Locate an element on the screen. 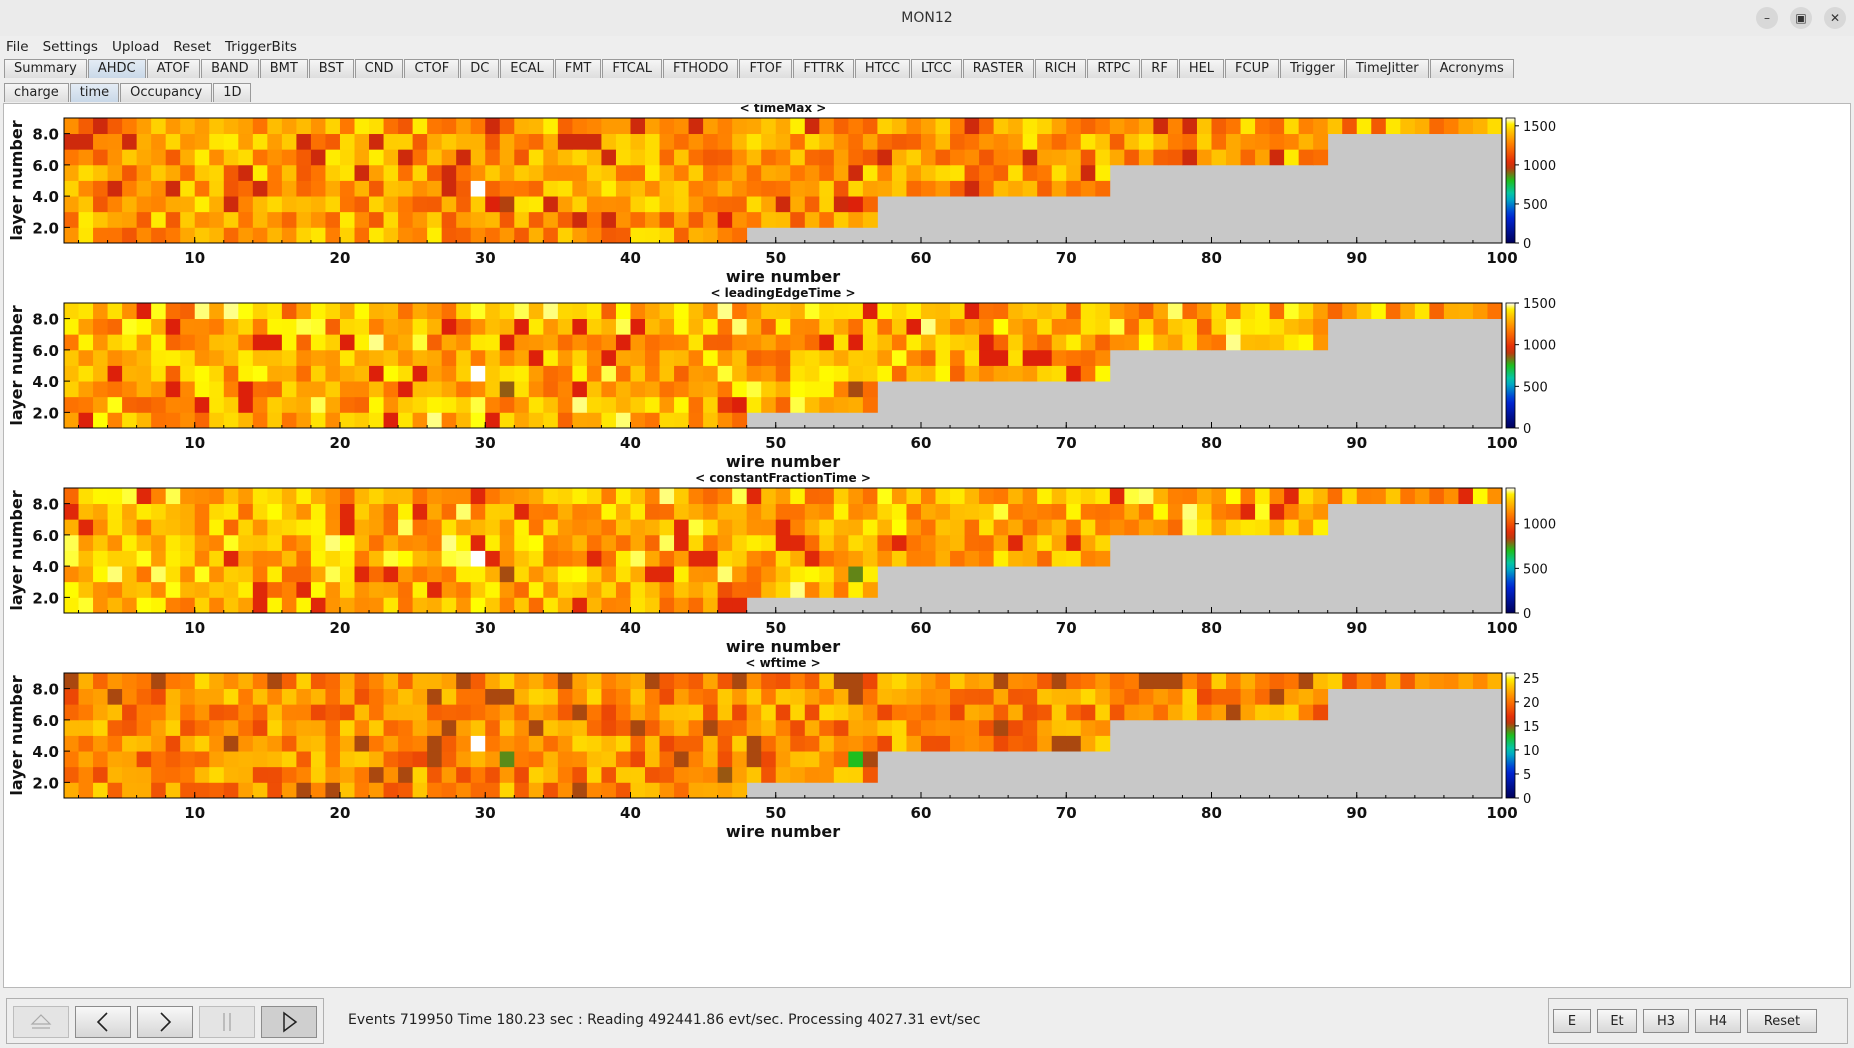 Image resolution: width=1854 pixels, height=1048 pixels. subtab-1d: 1D is located at coordinates (232, 92).